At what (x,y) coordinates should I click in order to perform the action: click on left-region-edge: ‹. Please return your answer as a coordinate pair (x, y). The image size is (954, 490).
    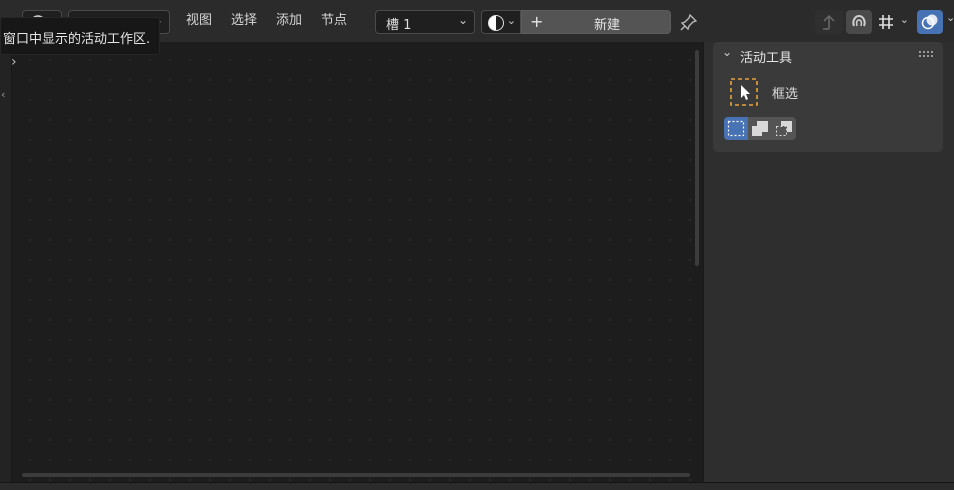
    Looking at the image, I should click on (6, 266).